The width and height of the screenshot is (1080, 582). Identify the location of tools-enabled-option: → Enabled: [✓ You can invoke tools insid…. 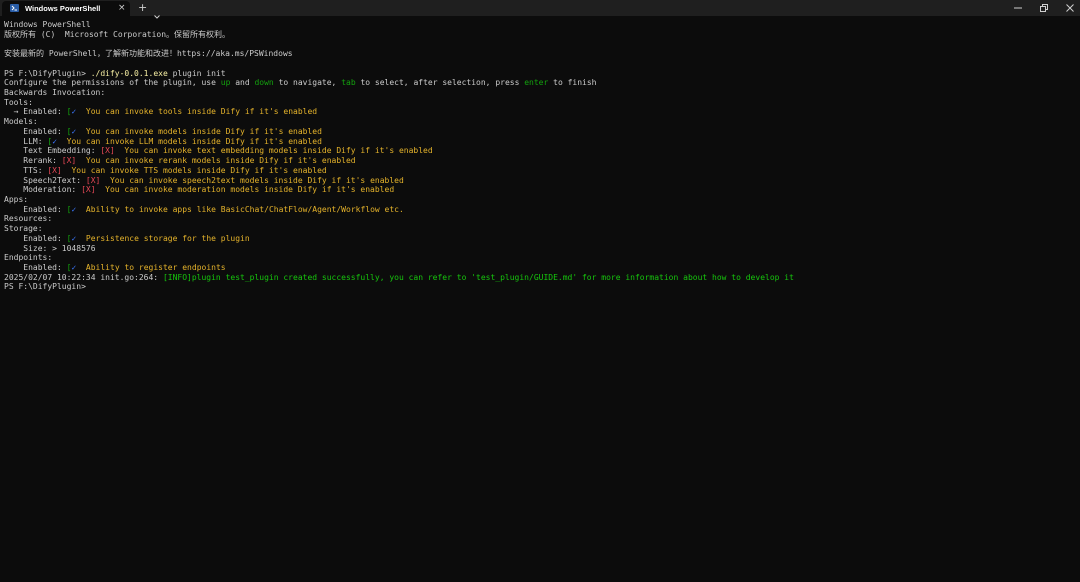
(540, 112).